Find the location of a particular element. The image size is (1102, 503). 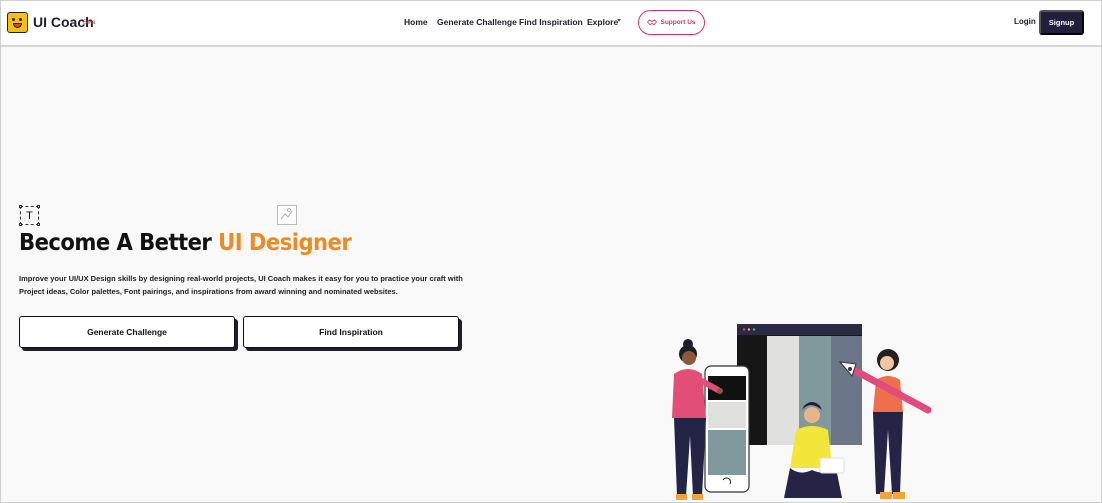

support-us-button: Support Us is located at coordinates (671, 22).